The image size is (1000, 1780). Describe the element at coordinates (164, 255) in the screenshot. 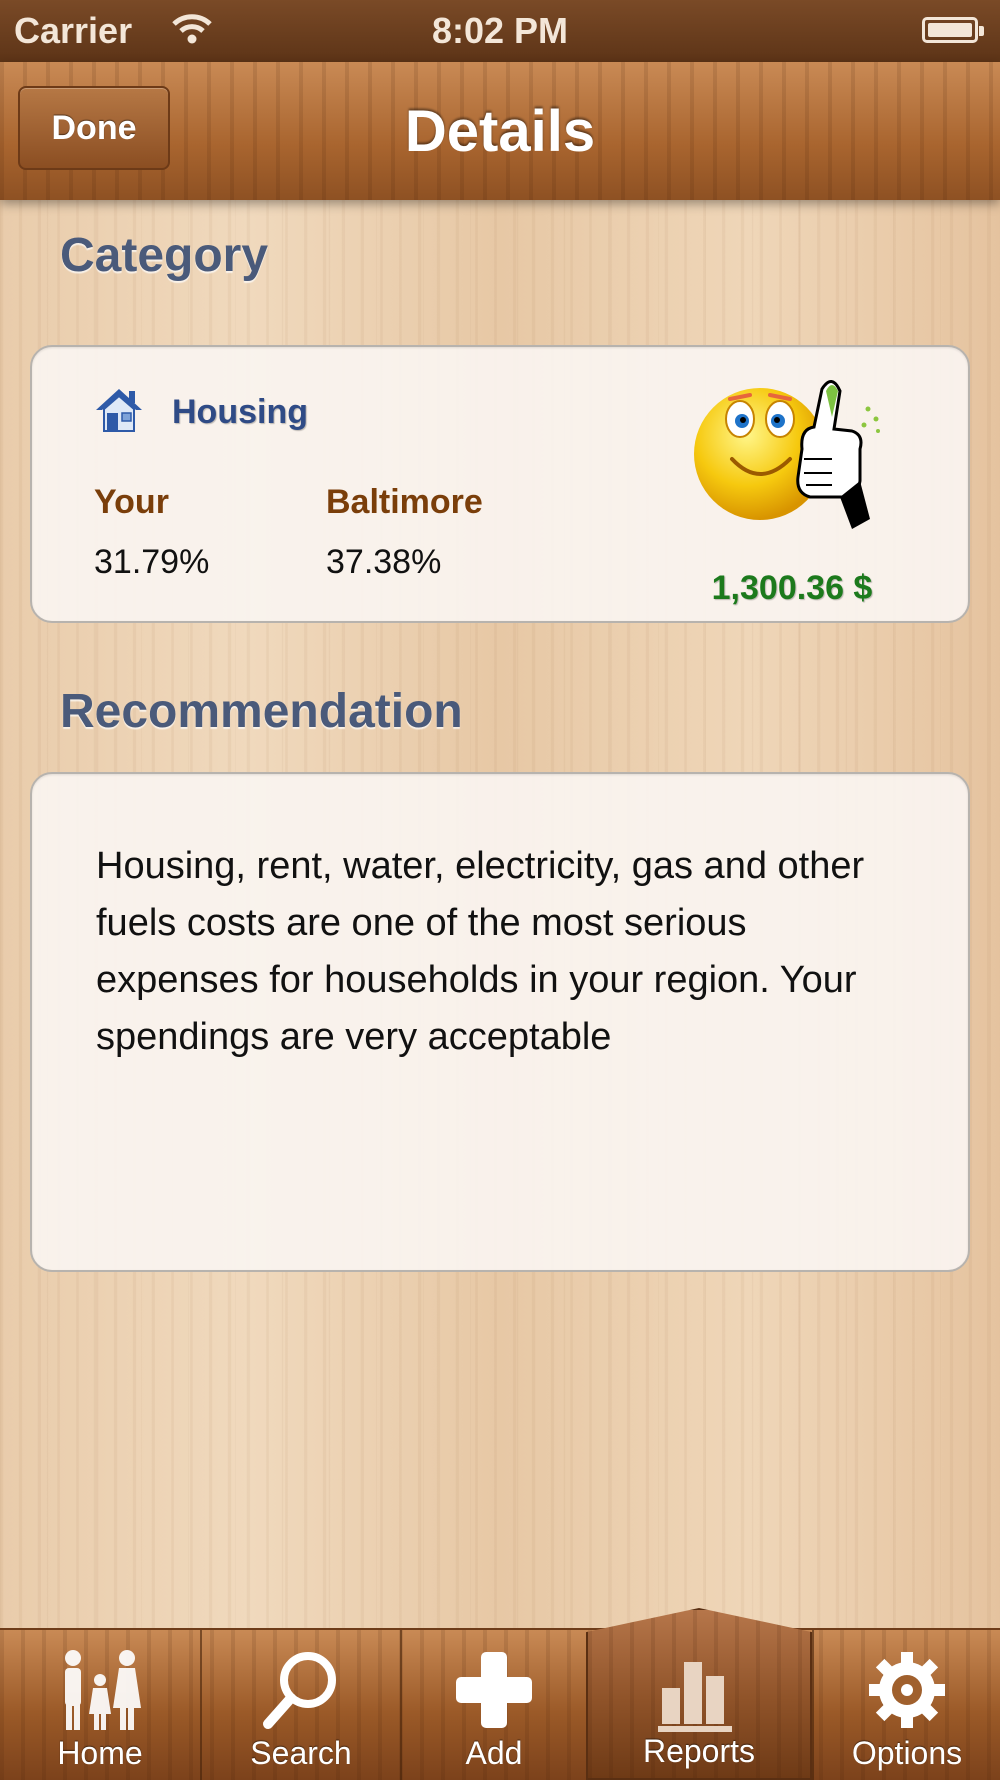

I see `category-heading: Category` at that location.